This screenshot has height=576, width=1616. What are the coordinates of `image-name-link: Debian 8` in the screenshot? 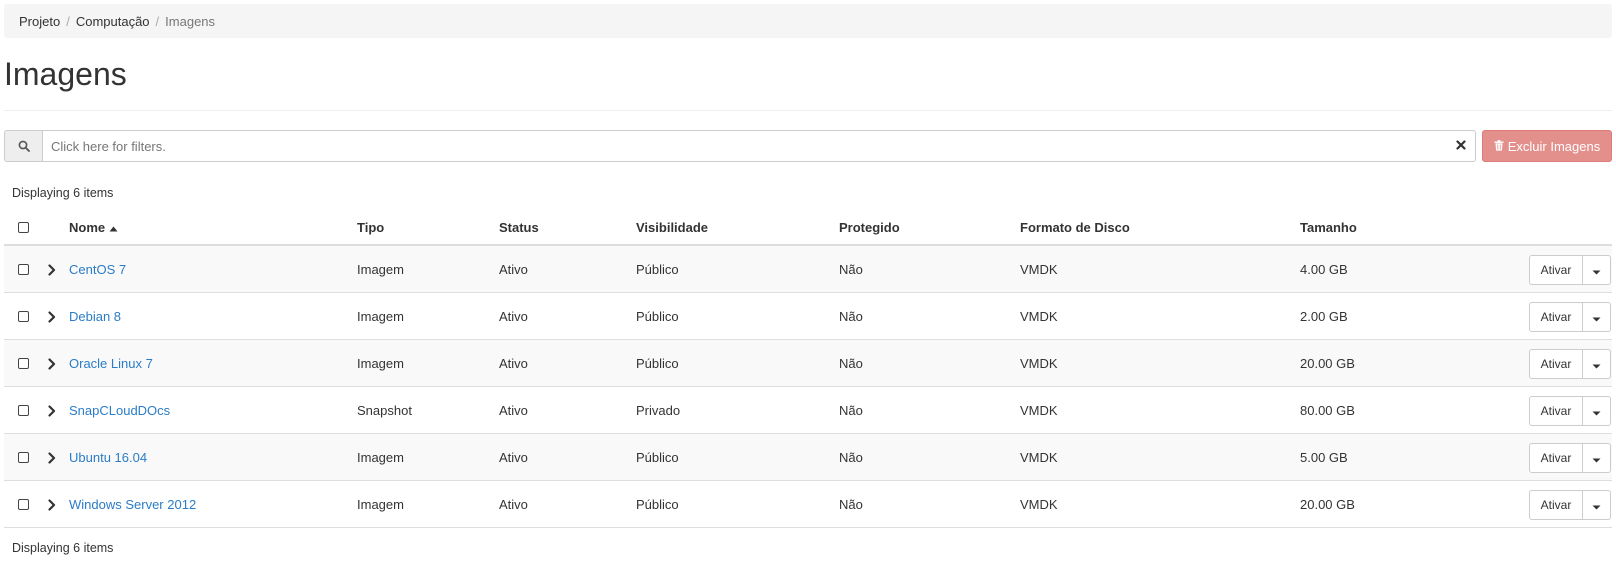 It's located at (95, 316).